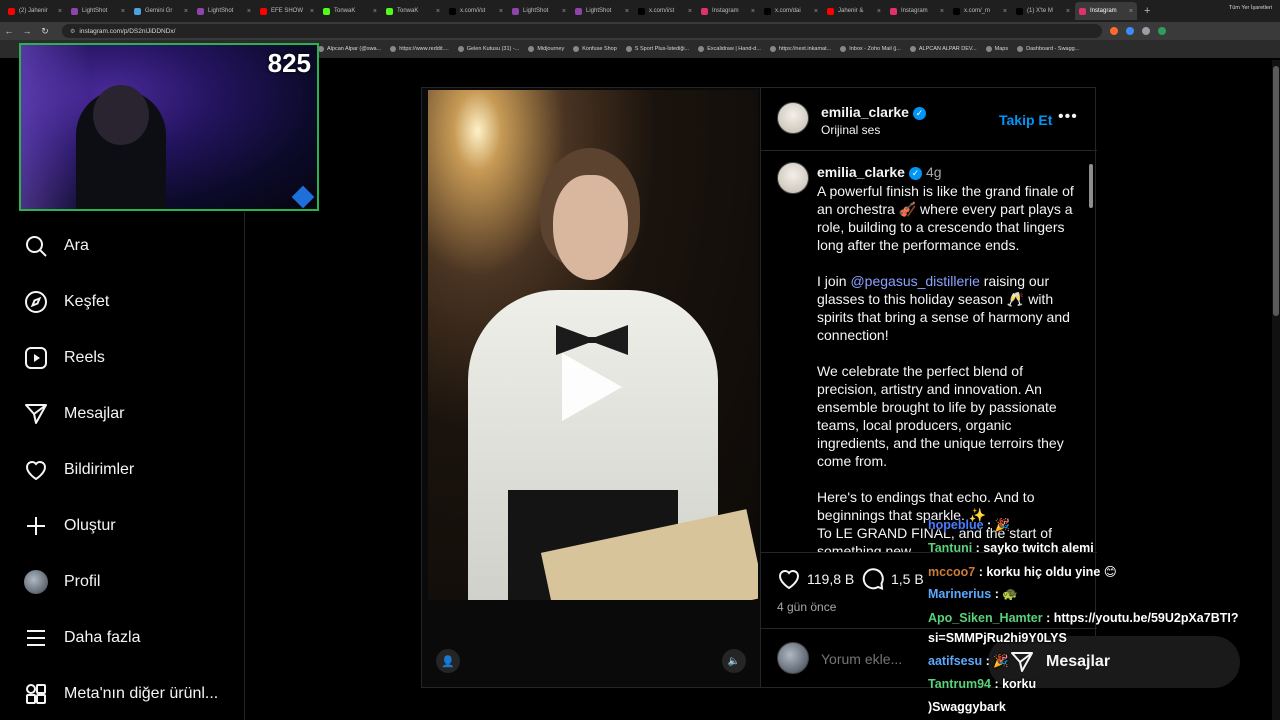  What do you see at coordinates (82, 638) in the screenshot?
I see `sidebar-item-more: Daha fazla` at bounding box center [82, 638].